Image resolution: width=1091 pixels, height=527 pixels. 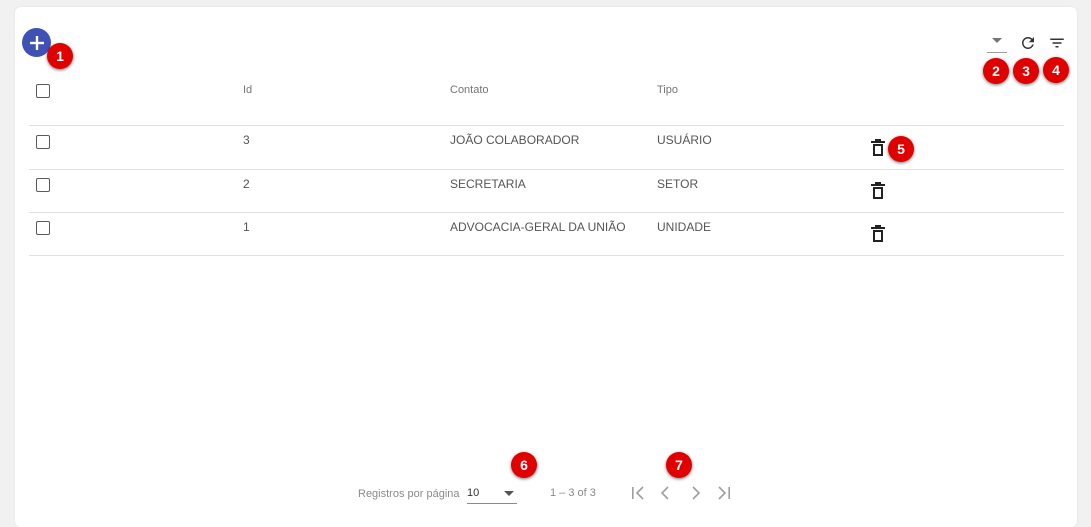 What do you see at coordinates (679, 465) in the screenshot?
I see `marker-7: 7` at bounding box center [679, 465].